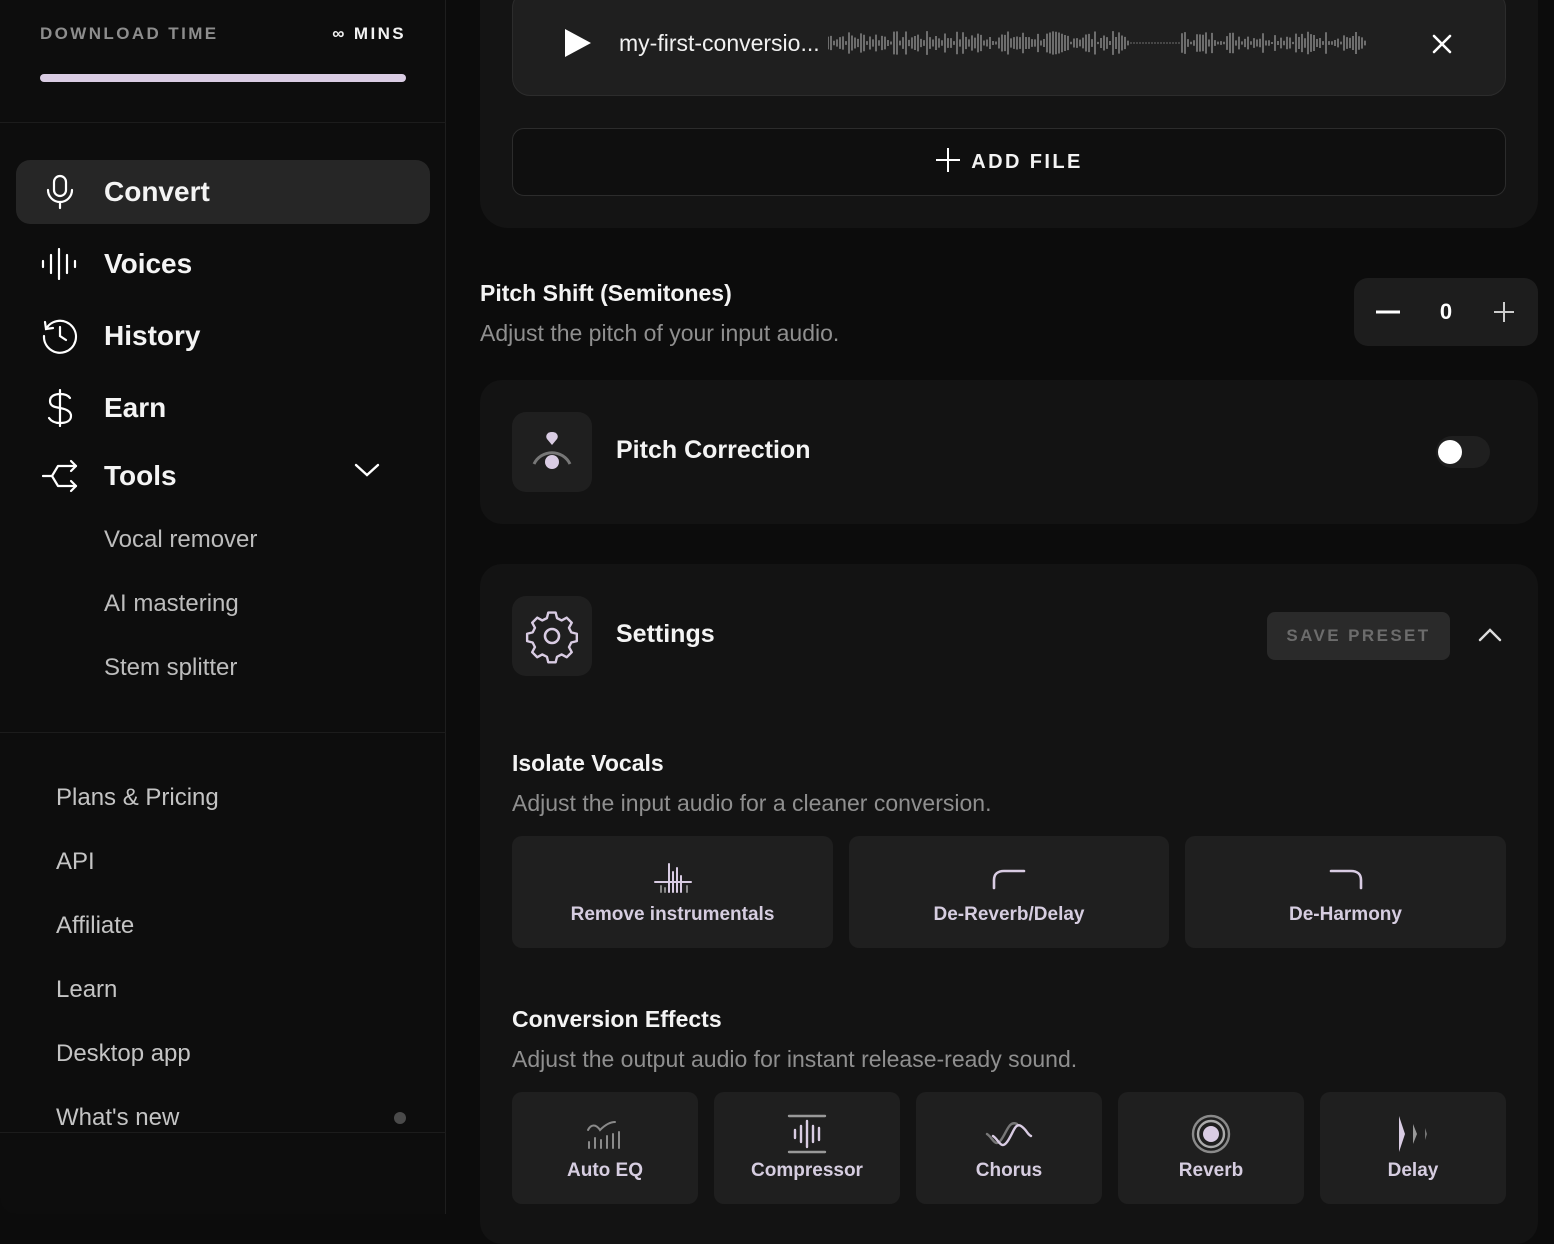 This screenshot has height=1244, width=1554. Describe the element at coordinates (223, 476) in the screenshot. I see `nav-item-tools: Tools` at that location.